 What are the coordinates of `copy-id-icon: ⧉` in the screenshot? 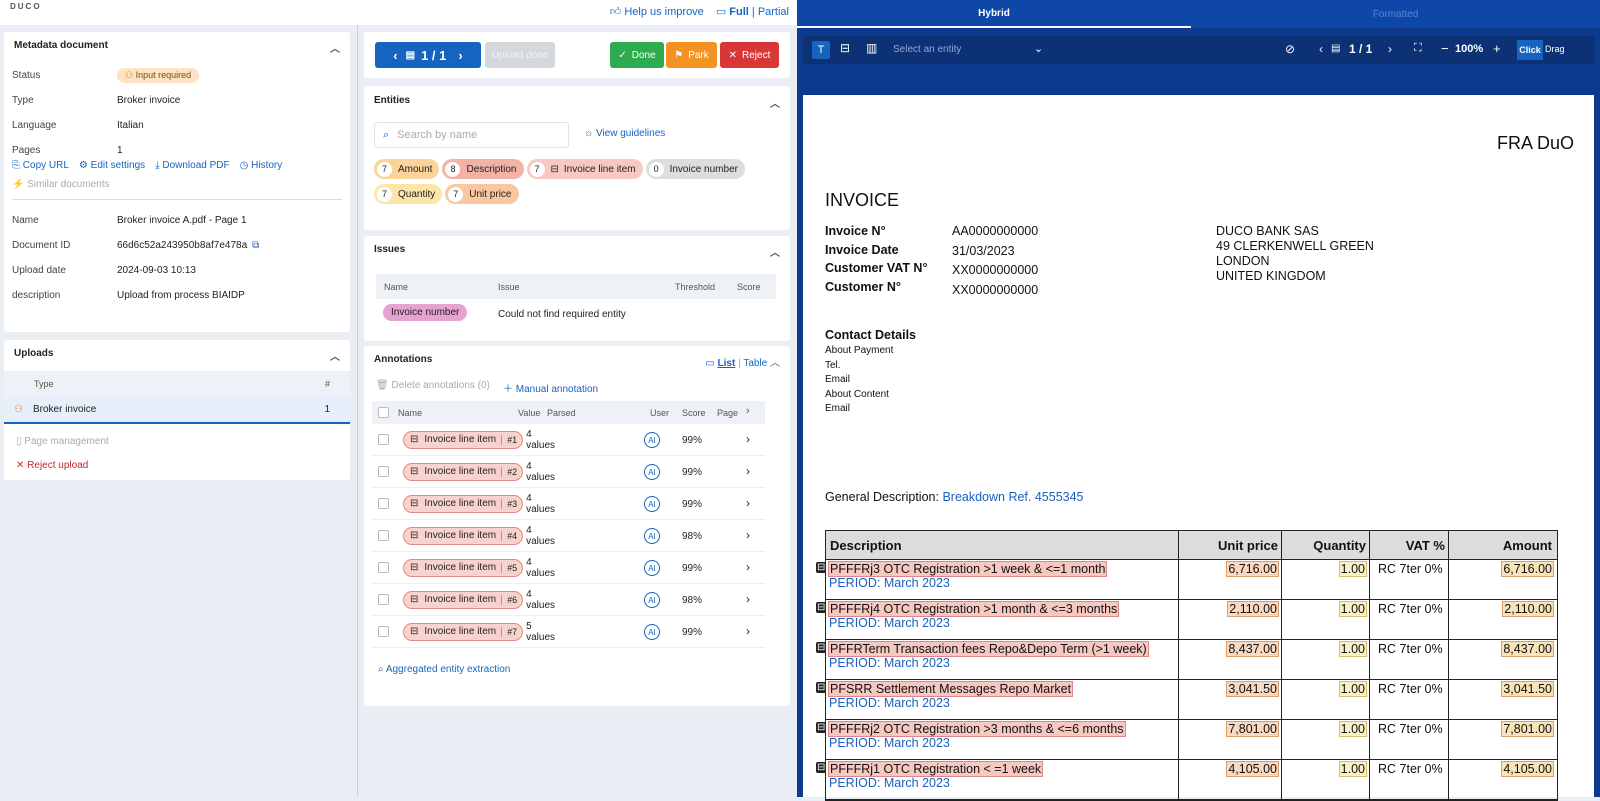 It's located at (255, 245).